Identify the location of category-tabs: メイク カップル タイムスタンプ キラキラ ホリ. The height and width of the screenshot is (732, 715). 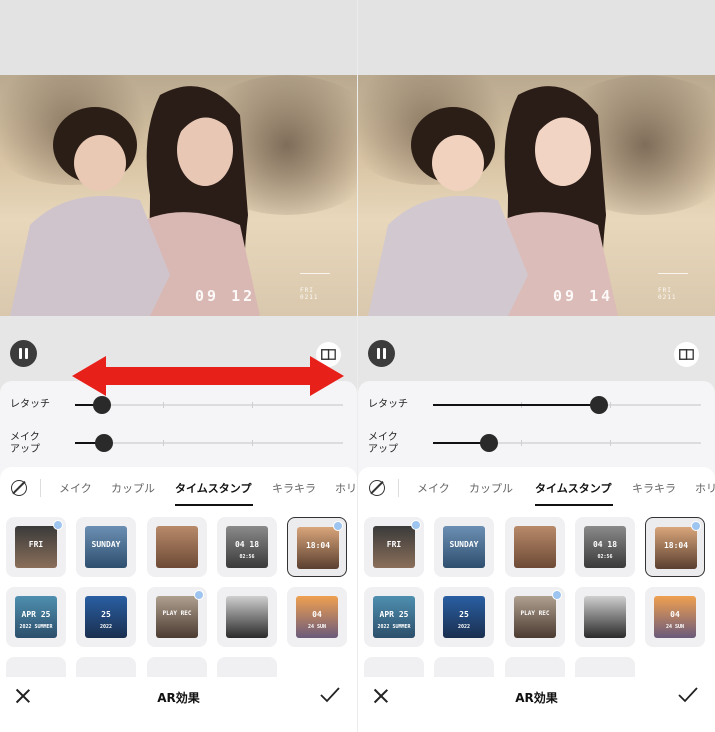
(178, 487).